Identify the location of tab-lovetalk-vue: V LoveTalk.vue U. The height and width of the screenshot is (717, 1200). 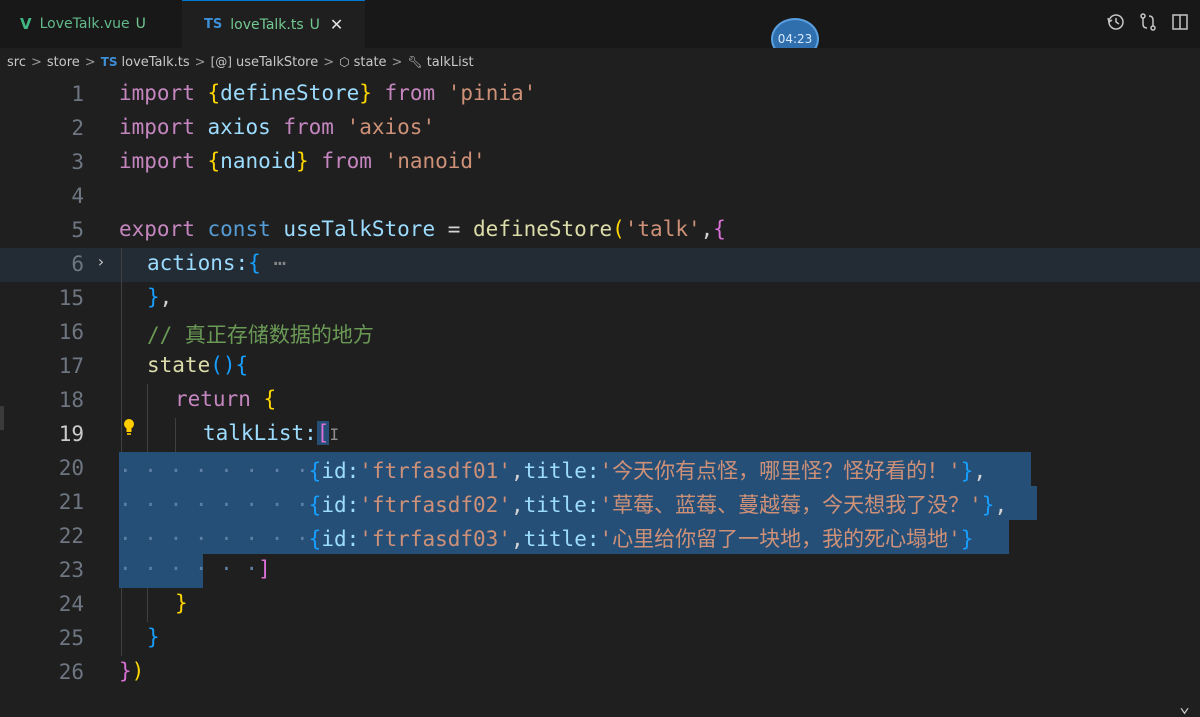
(91, 24).